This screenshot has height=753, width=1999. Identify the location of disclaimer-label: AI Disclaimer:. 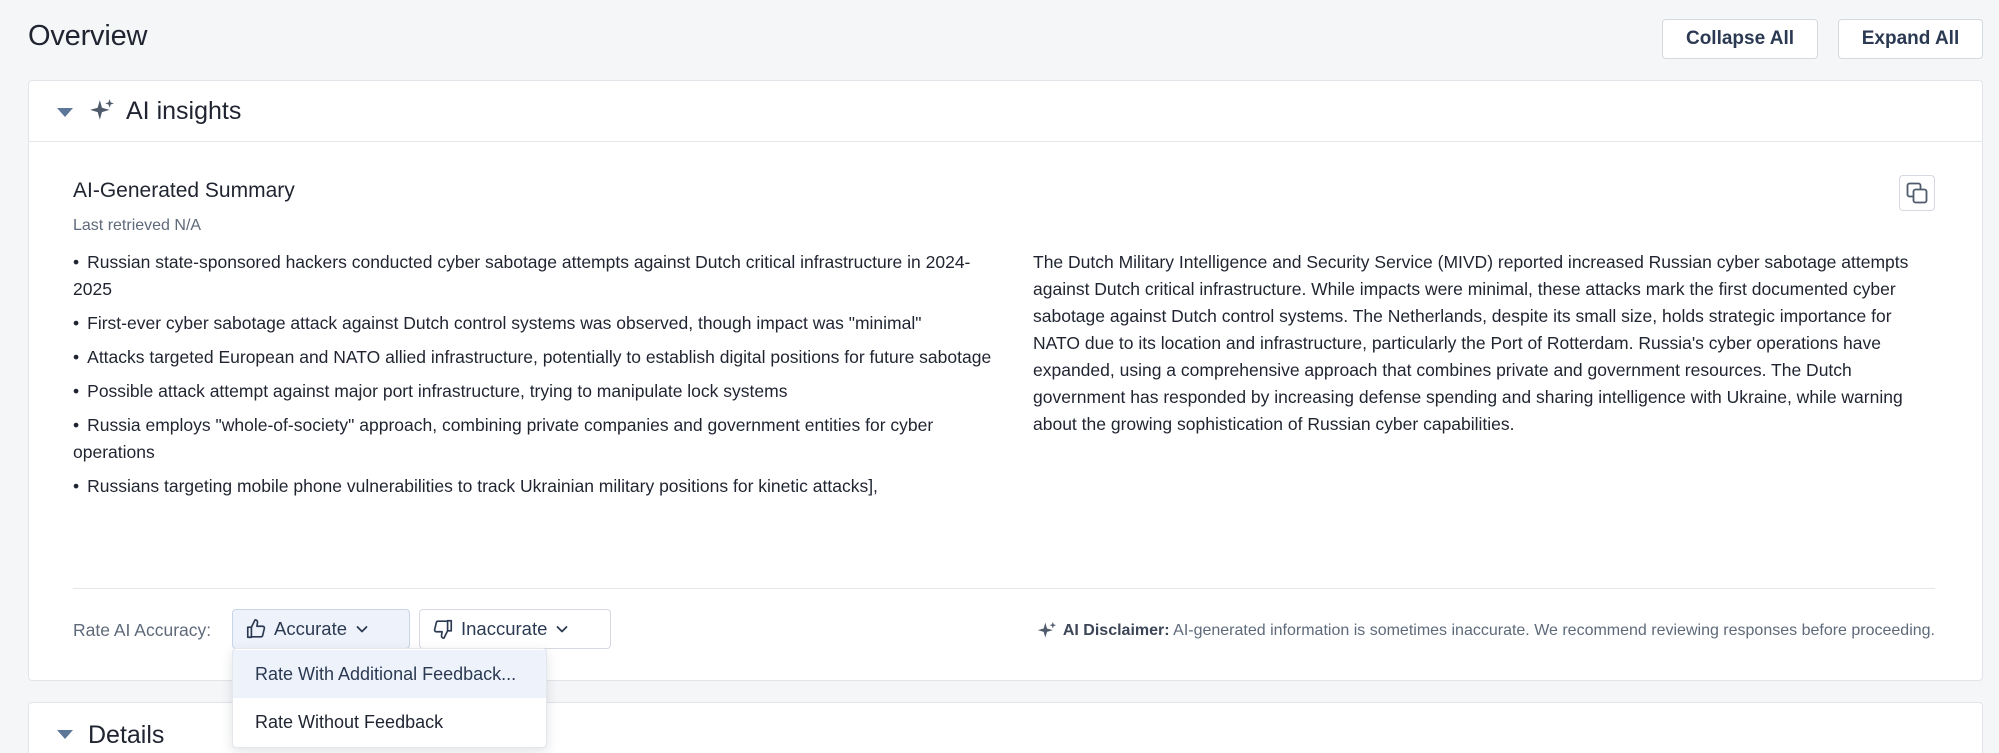
(1116, 630).